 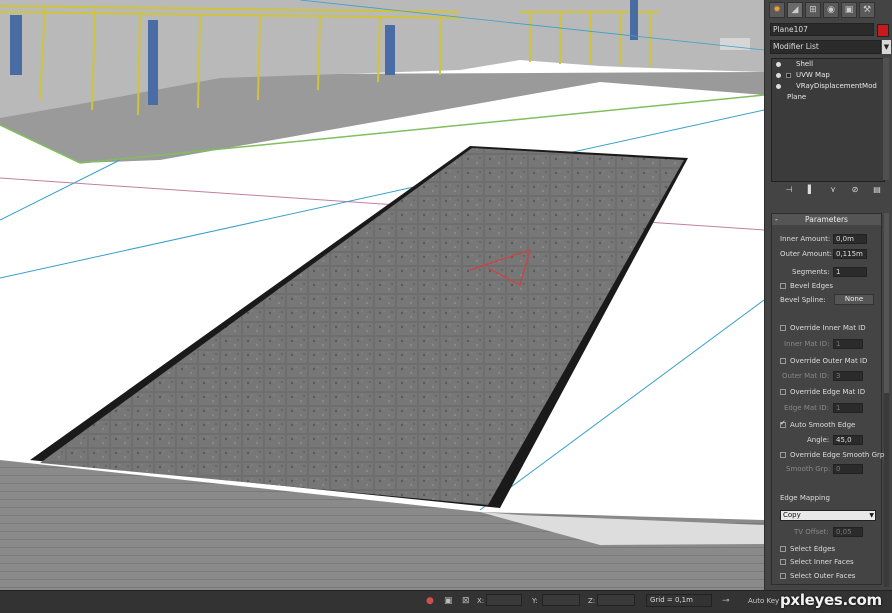 What do you see at coordinates (805, 498) in the screenshot?
I see `edge-mapping-label: Edge Mapping` at bounding box center [805, 498].